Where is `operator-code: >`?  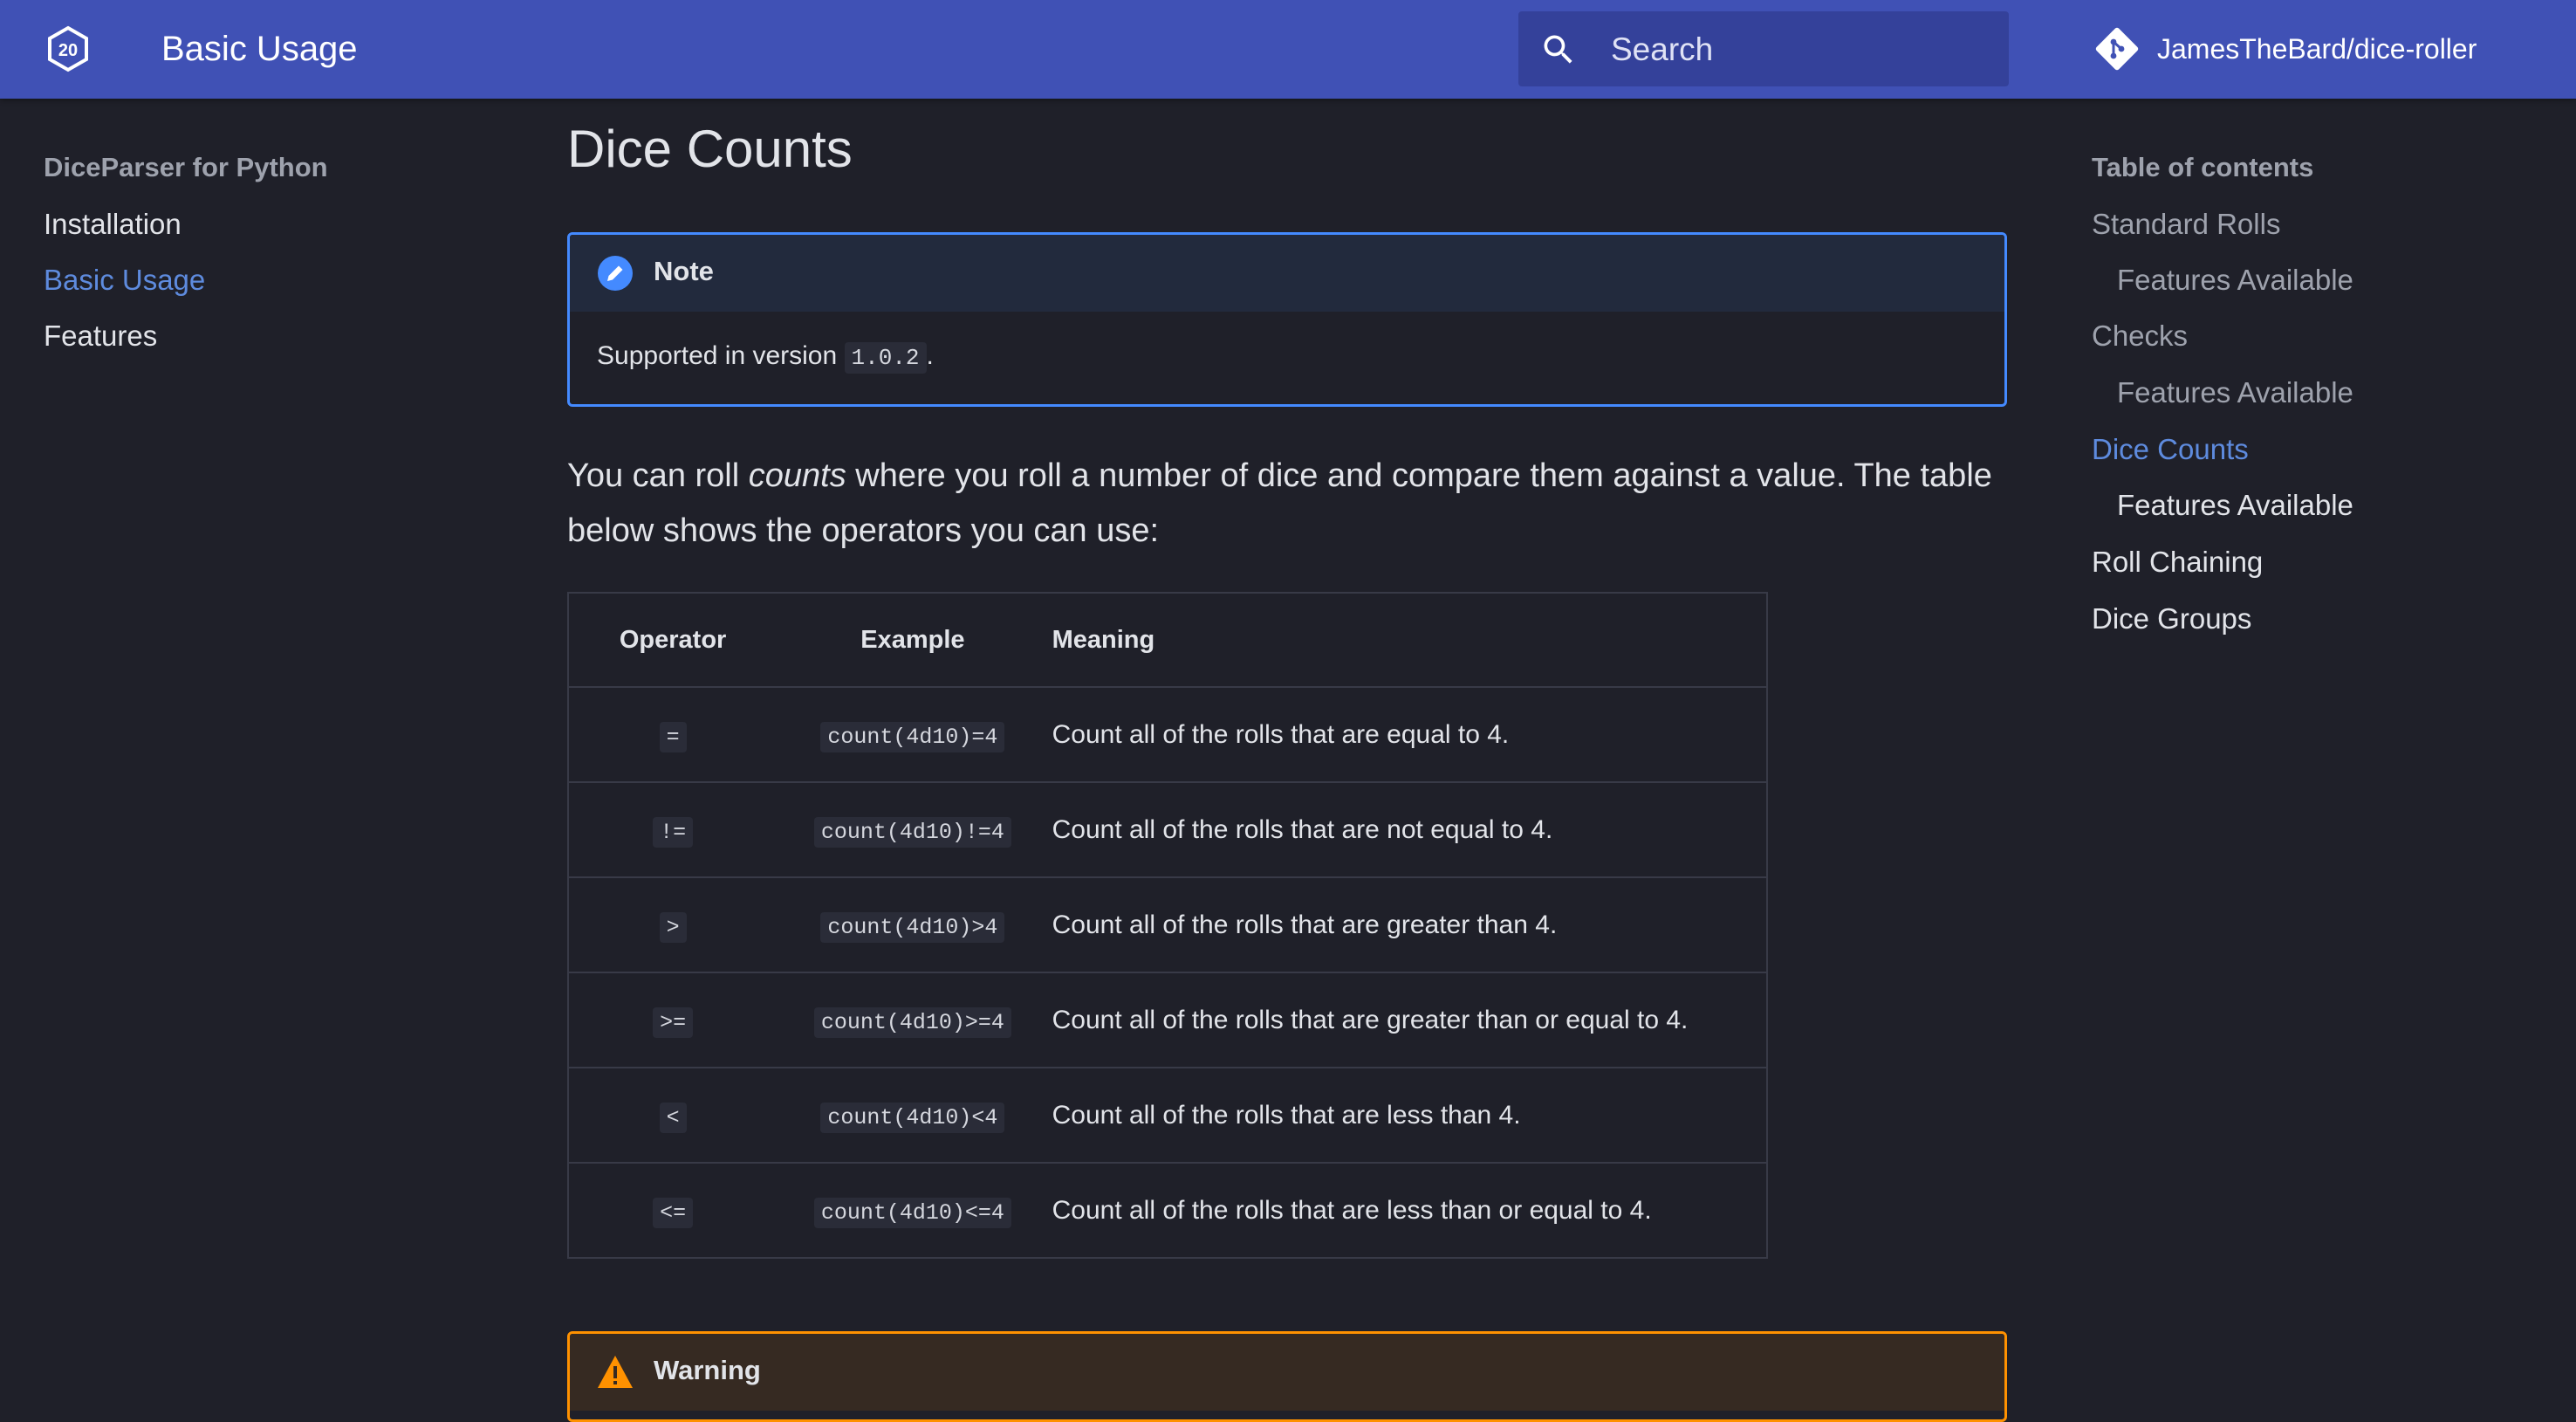 operator-code: > is located at coordinates (673, 927).